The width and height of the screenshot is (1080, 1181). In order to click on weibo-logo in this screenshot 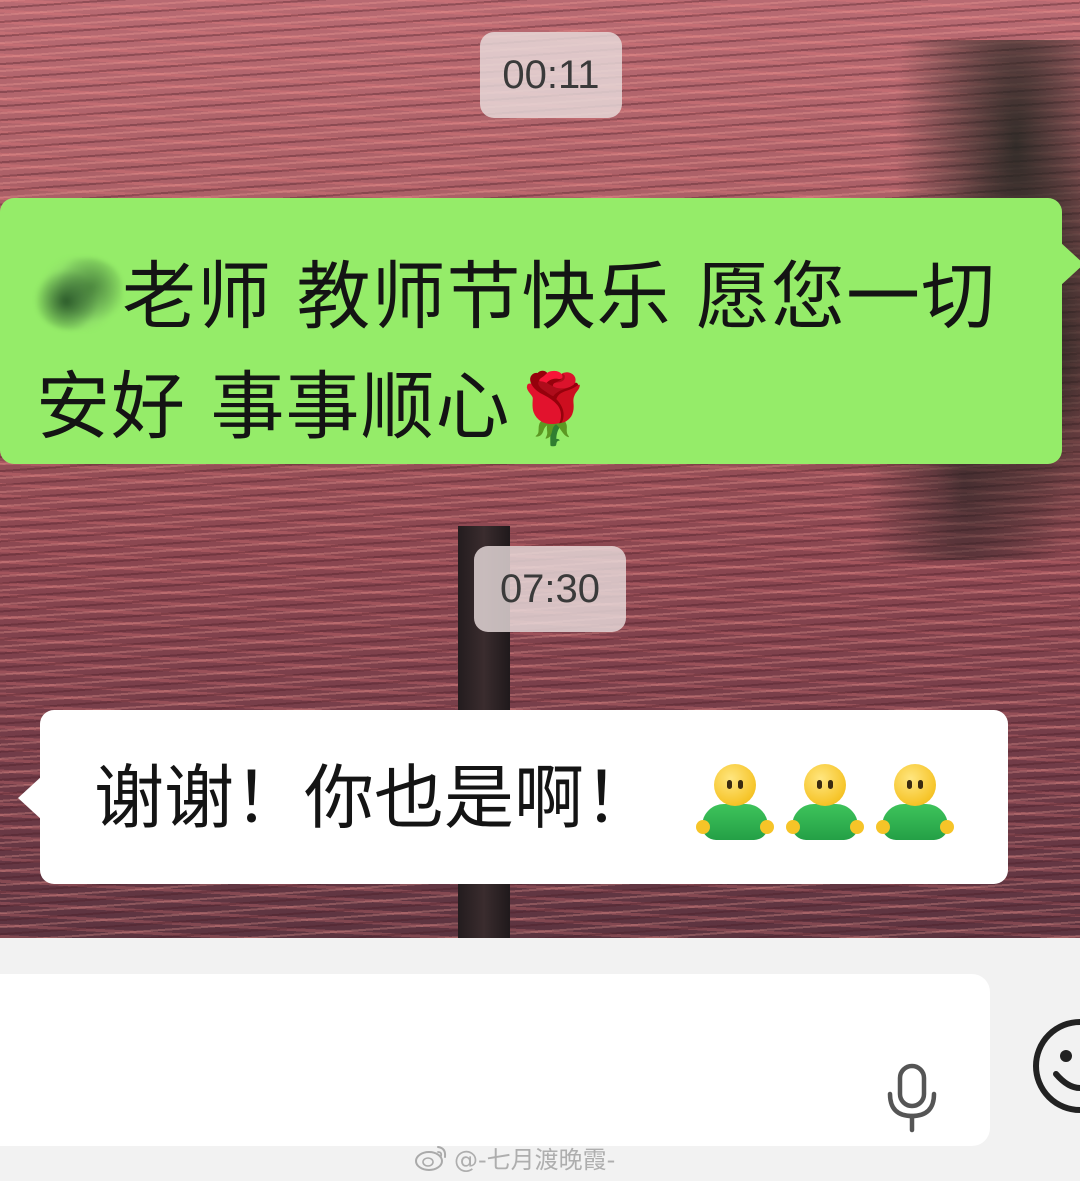, I will do `click(431, 1158)`.